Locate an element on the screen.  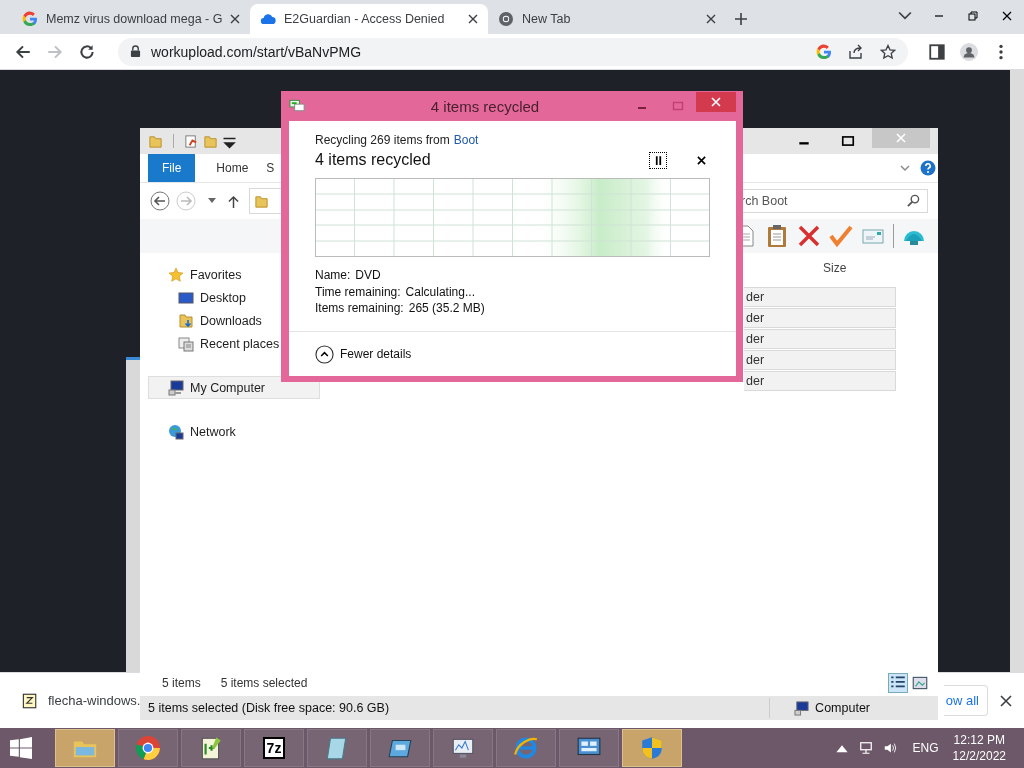
help-icon is located at coordinates (928, 168).